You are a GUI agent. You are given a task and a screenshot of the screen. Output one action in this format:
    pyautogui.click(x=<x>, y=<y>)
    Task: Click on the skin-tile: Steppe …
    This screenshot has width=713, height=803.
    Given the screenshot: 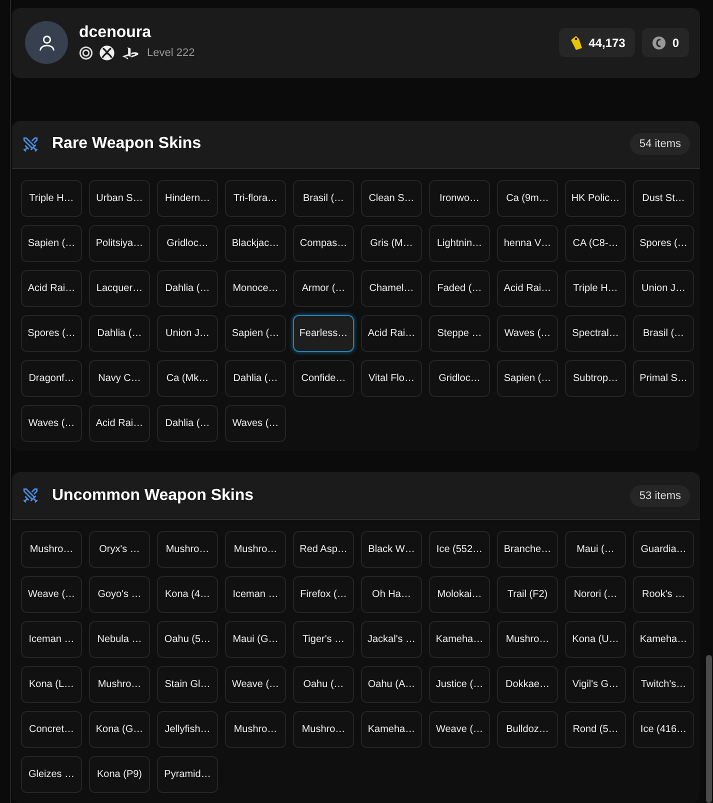 What is the action you would take?
    pyautogui.click(x=459, y=333)
    